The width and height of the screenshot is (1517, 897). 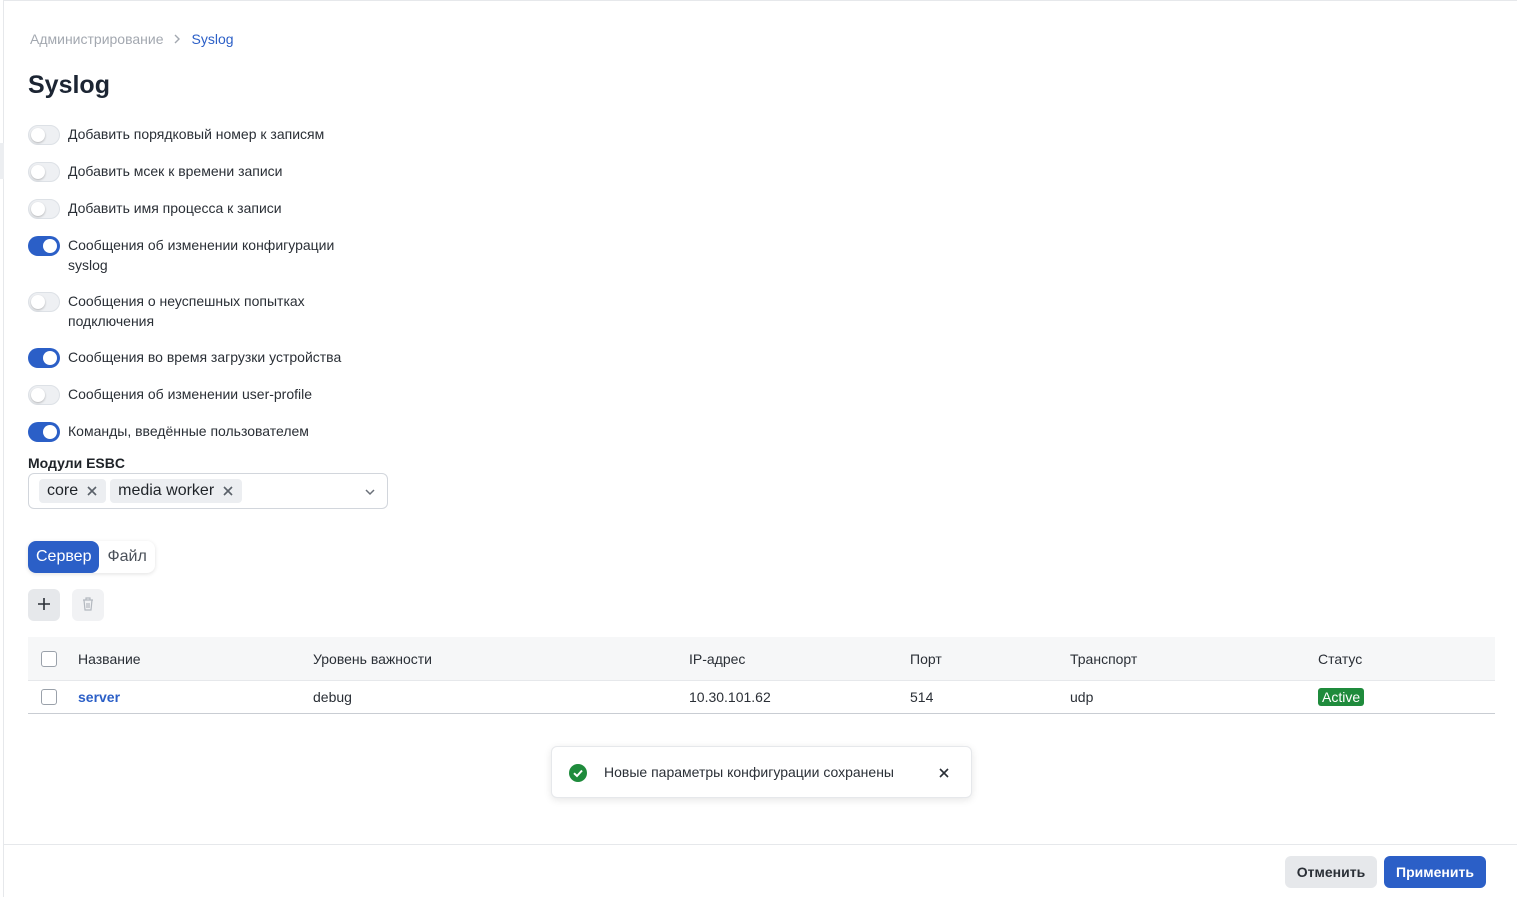 I want to click on toggle-row-user-commands: Команды, введённые пользователем, so click(x=208, y=431).